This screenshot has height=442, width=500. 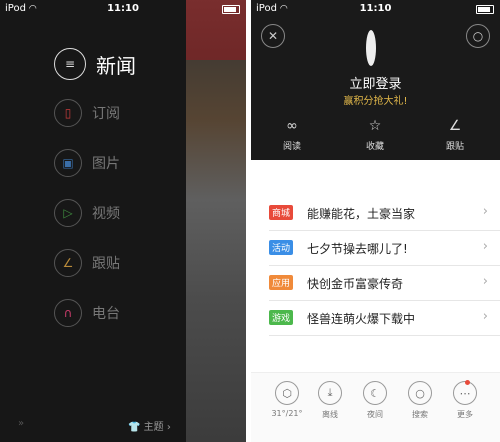 What do you see at coordinates (465, 414) in the screenshot?
I see `toolbar-label: 更多` at bounding box center [465, 414].